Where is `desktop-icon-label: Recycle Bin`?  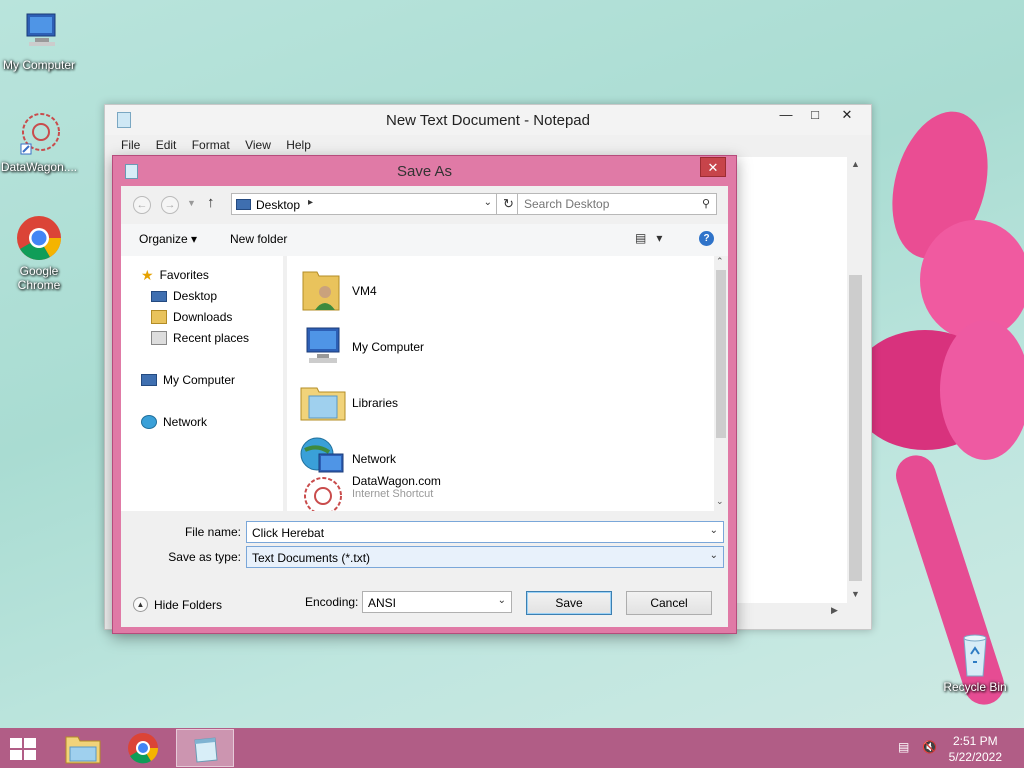
desktop-icon-label: Recycle Bin is located at coordinates (975, 687).